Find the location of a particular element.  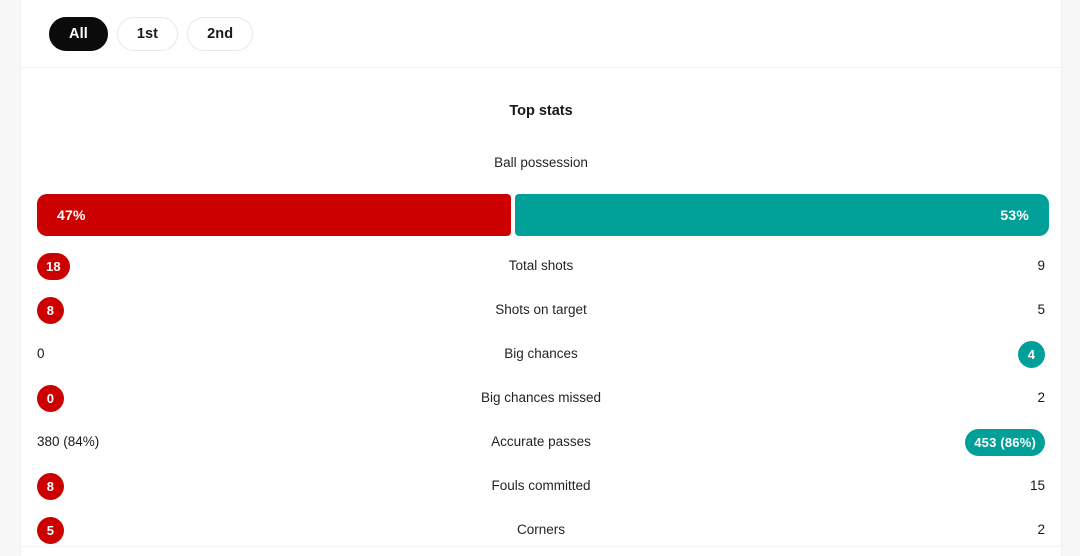

stat-shots-on-target-label: Shots on target is located at coordinates (541, 309).